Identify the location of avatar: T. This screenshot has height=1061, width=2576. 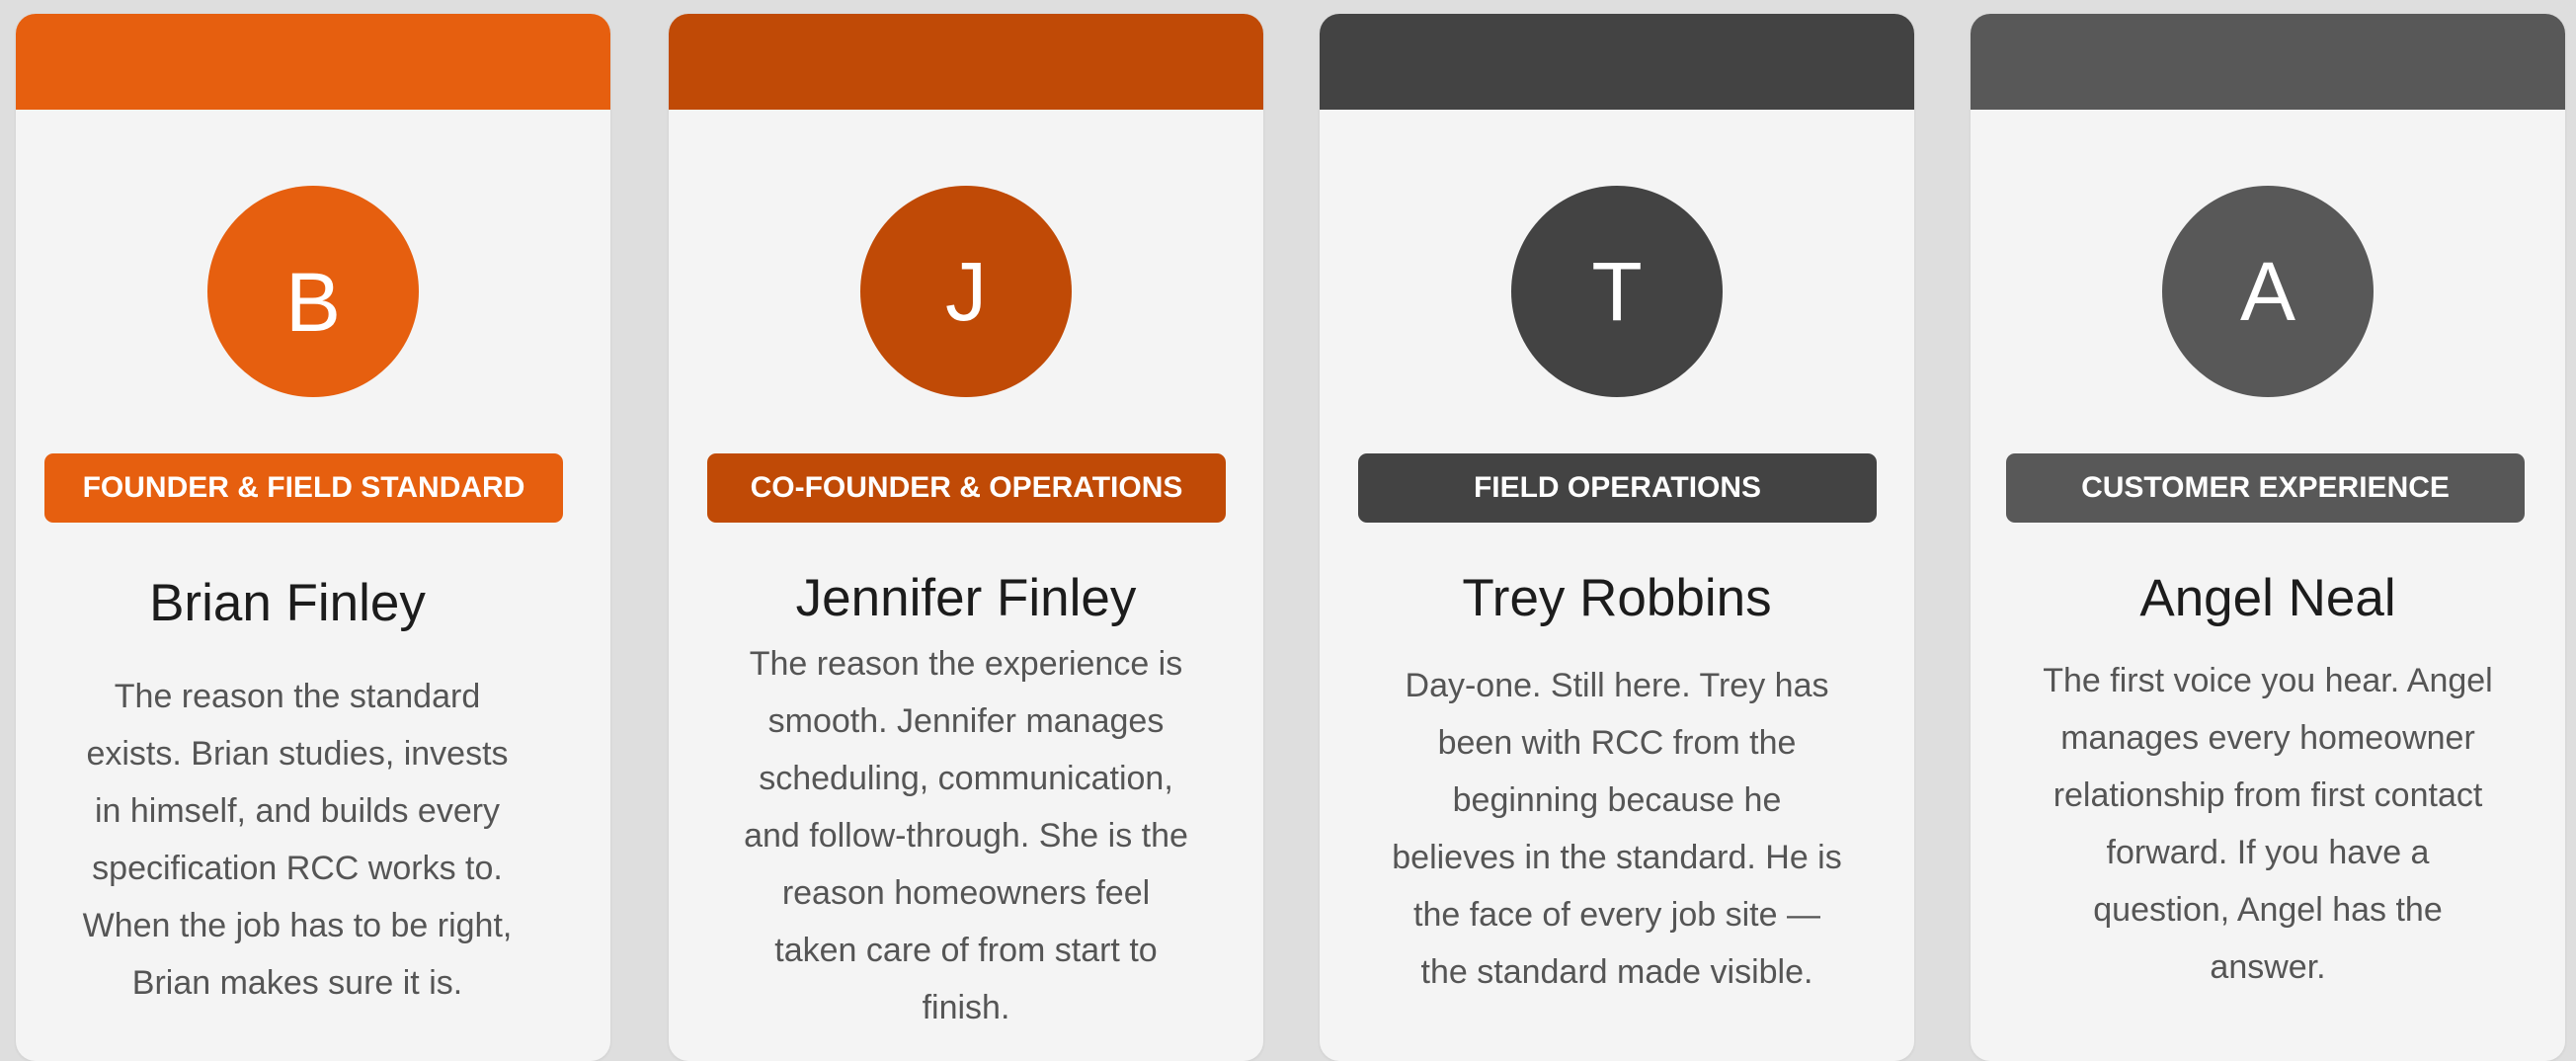
(1617, 291).